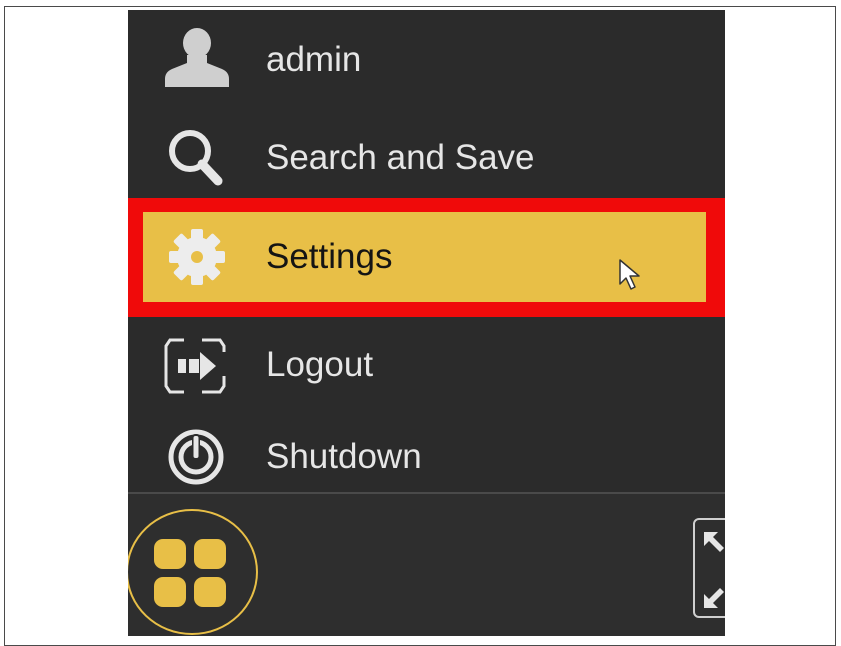  Describe the element at coordinates (426, 60) in the screenshot. I see `menu-item-admin: admin` at that location.